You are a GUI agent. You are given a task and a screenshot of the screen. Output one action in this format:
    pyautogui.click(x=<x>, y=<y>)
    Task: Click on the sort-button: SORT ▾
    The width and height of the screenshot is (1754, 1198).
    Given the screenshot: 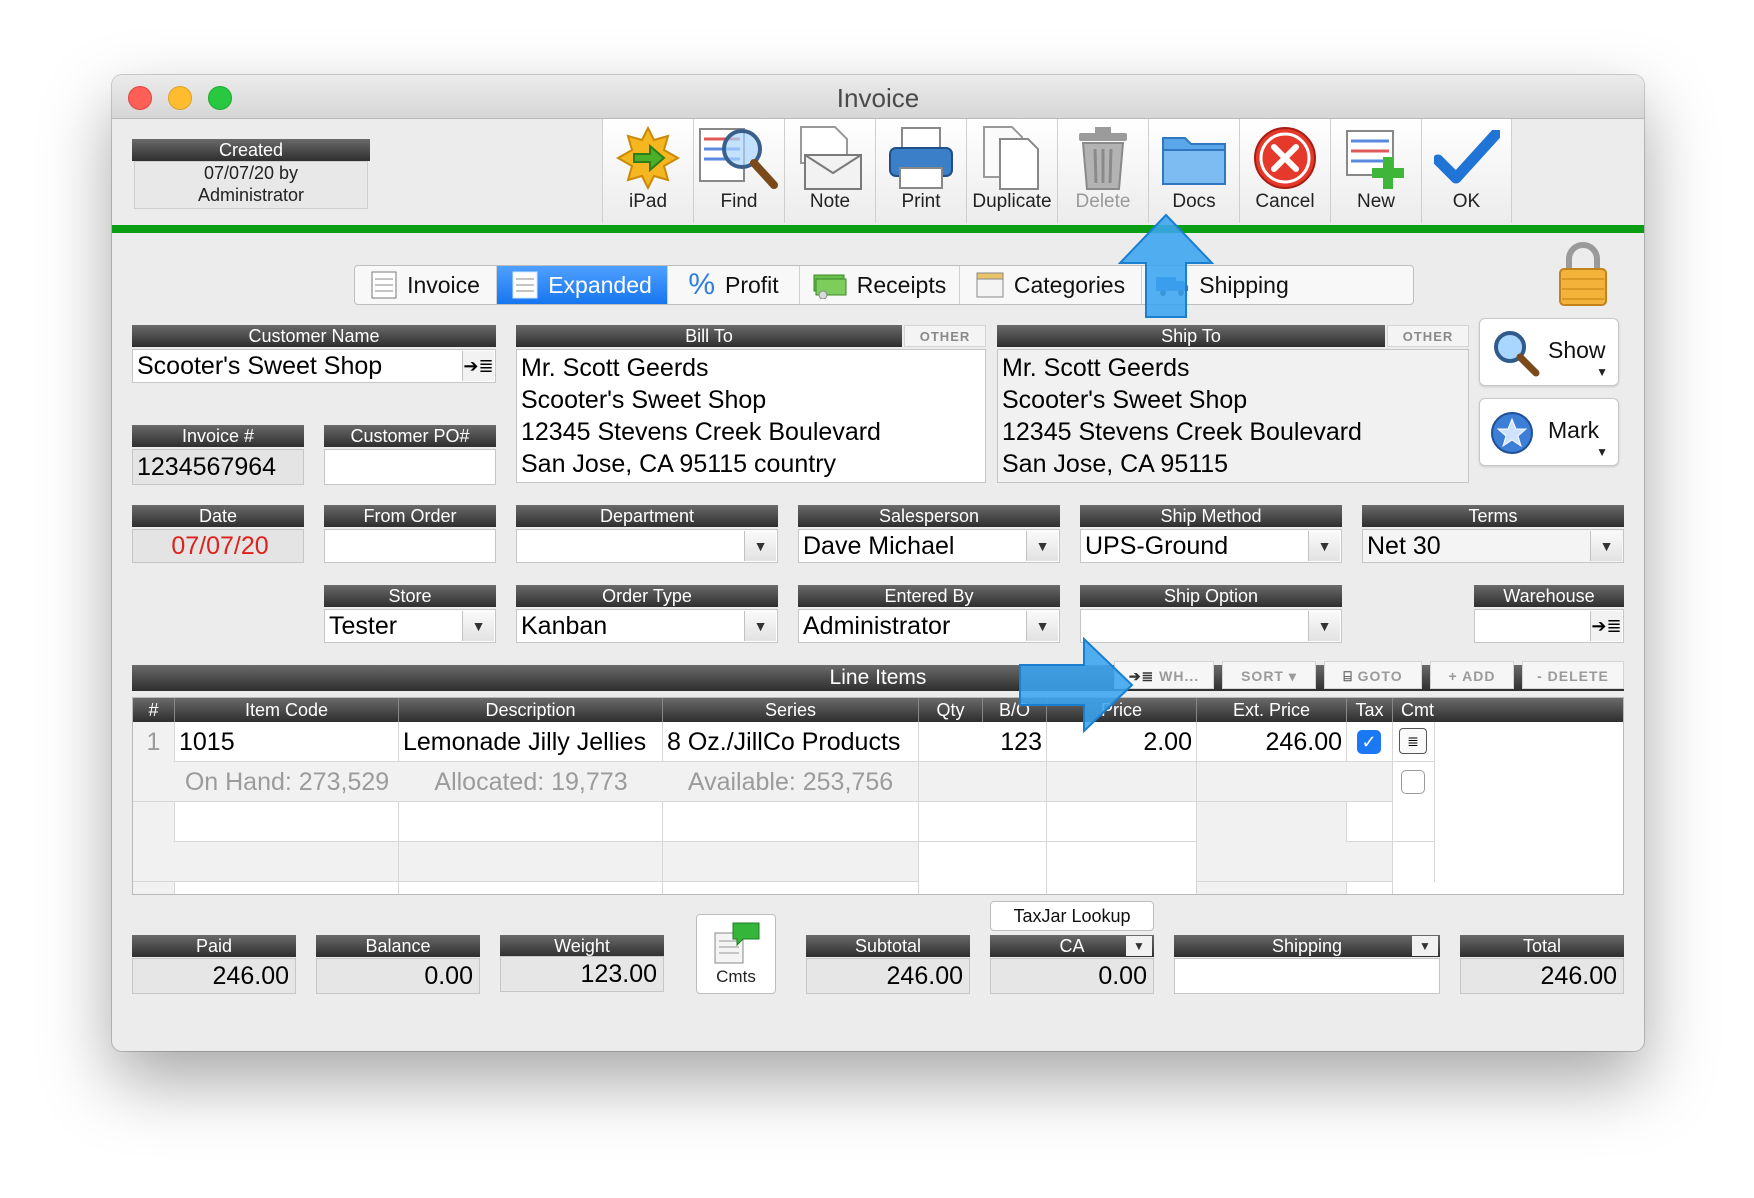 What is the action you would take?
    pyautogui.click(x=1269, y=675)
    